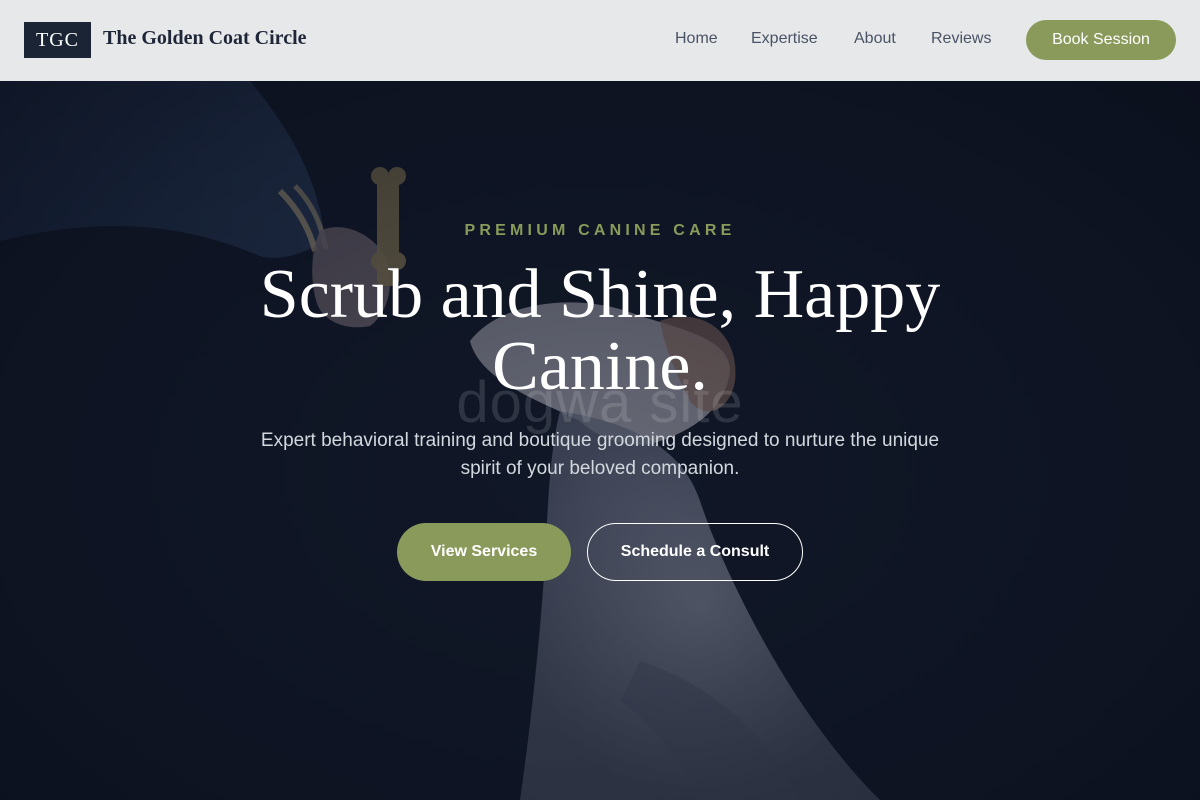  What do you see at coordinates (961, 39) in the screenshot?
I see `nav-reviews: Reviews` at bounding box center [961, 39].